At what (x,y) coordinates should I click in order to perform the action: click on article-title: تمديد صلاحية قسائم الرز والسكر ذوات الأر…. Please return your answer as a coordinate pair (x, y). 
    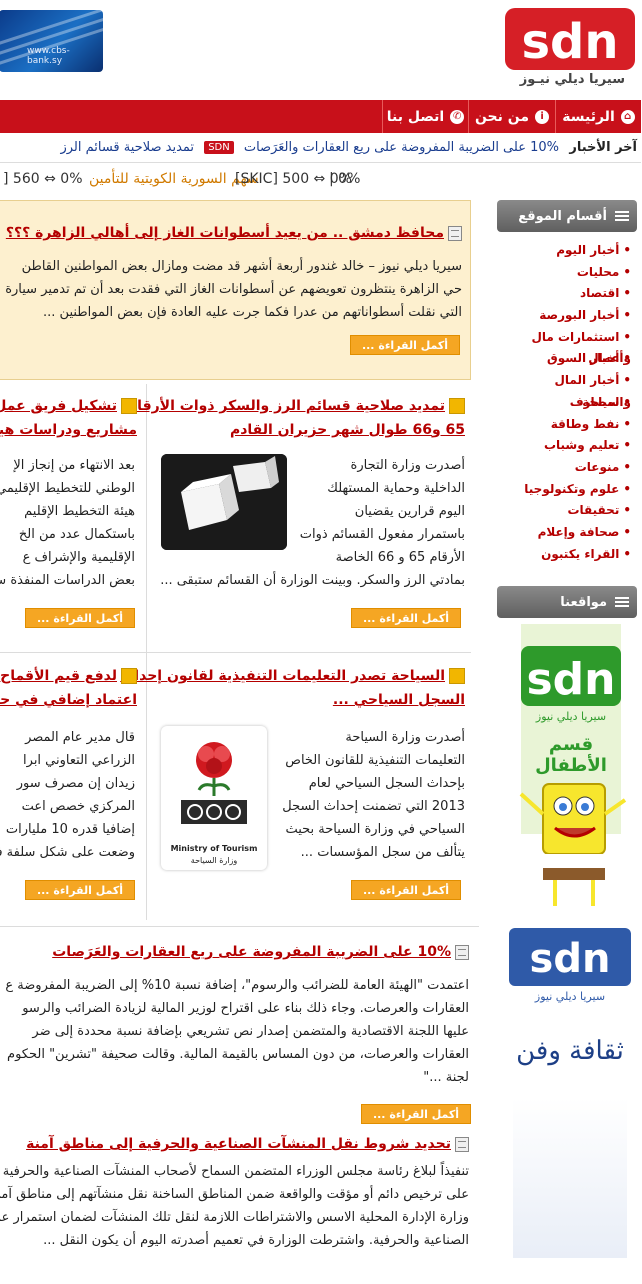
    Looking at the image, I should click on (286, 406).